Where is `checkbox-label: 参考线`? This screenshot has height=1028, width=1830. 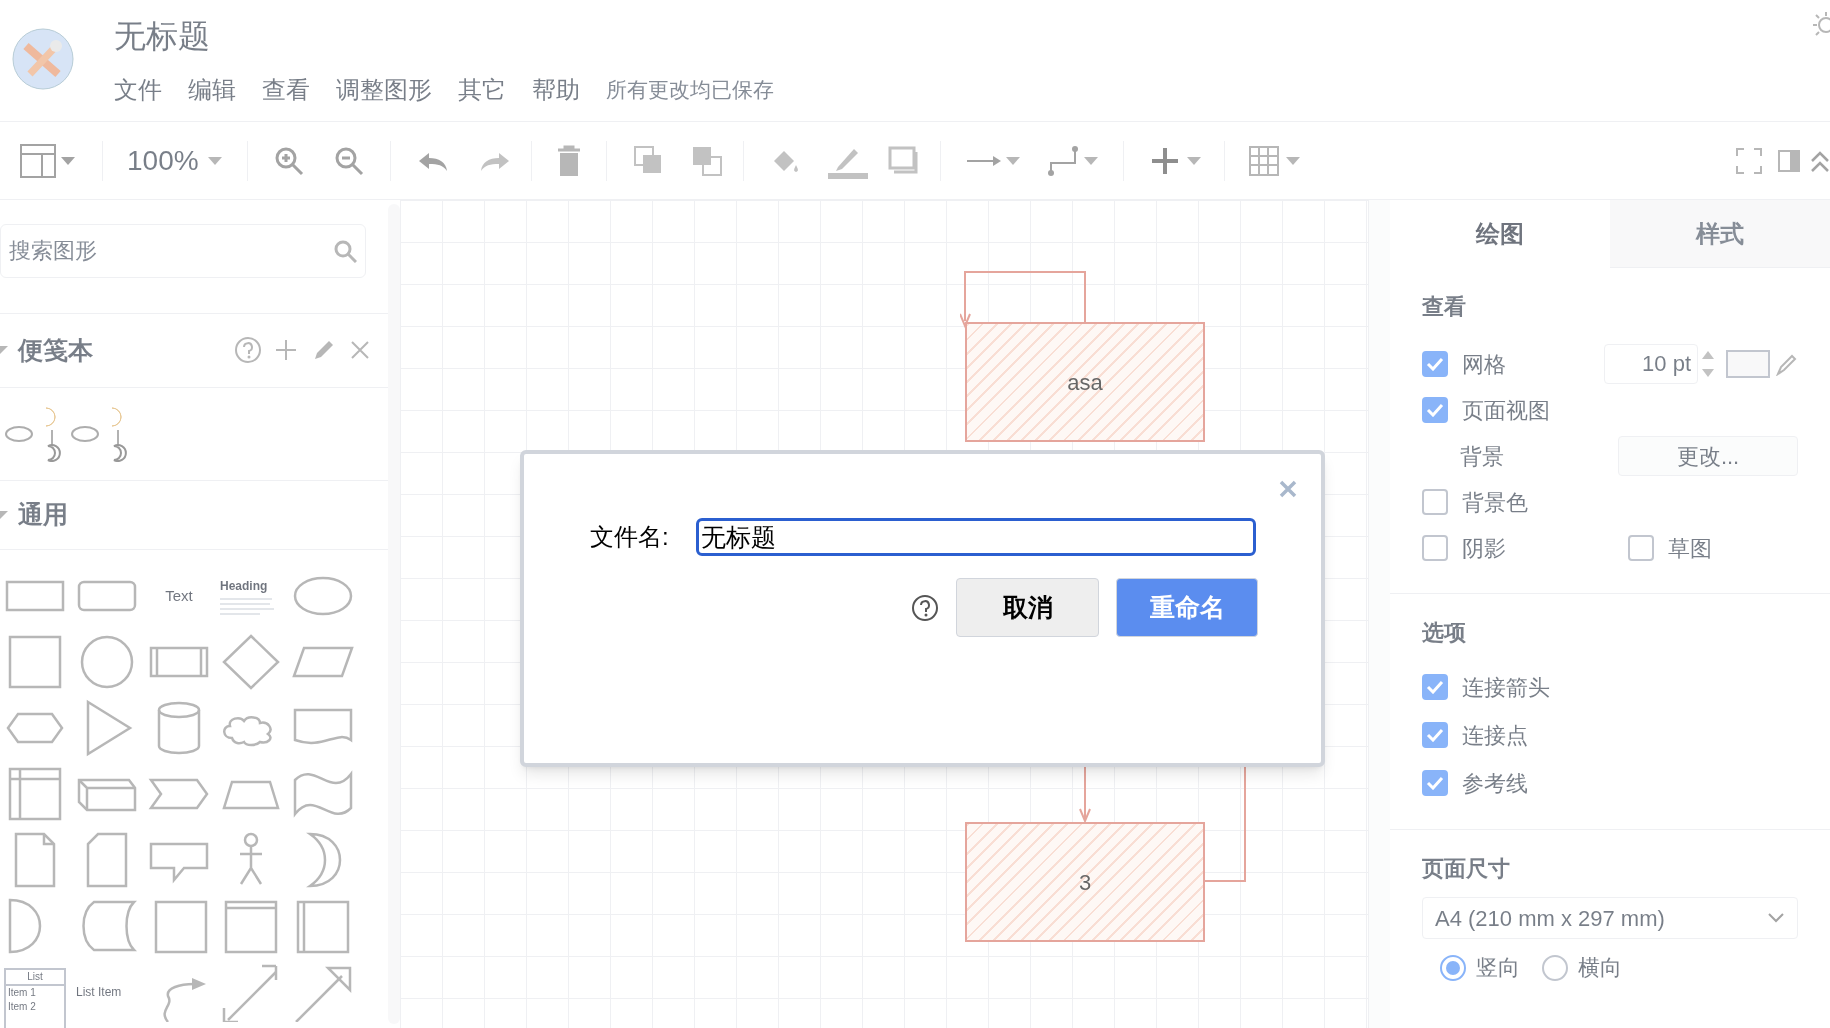
checkbox-label: 参考线 is located at coordinates (1495, 783).